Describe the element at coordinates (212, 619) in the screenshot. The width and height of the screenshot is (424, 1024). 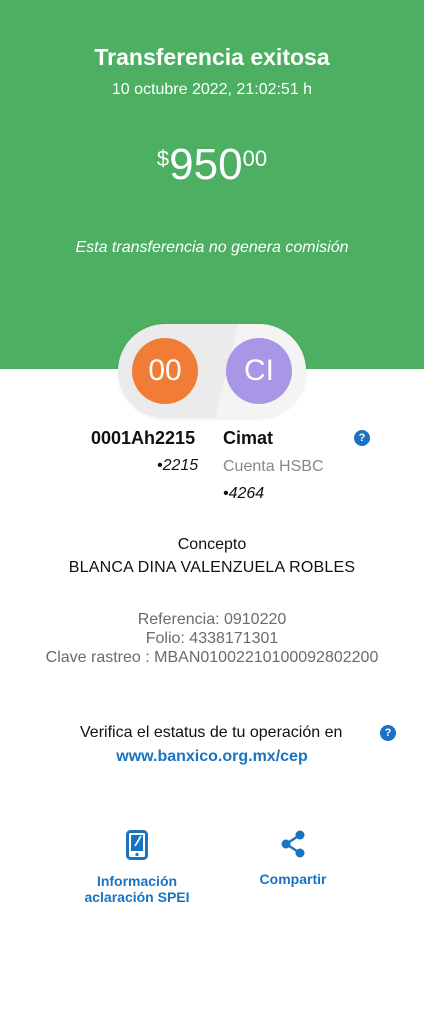
I see `reference-number: Referencia: 0910220` at that location.